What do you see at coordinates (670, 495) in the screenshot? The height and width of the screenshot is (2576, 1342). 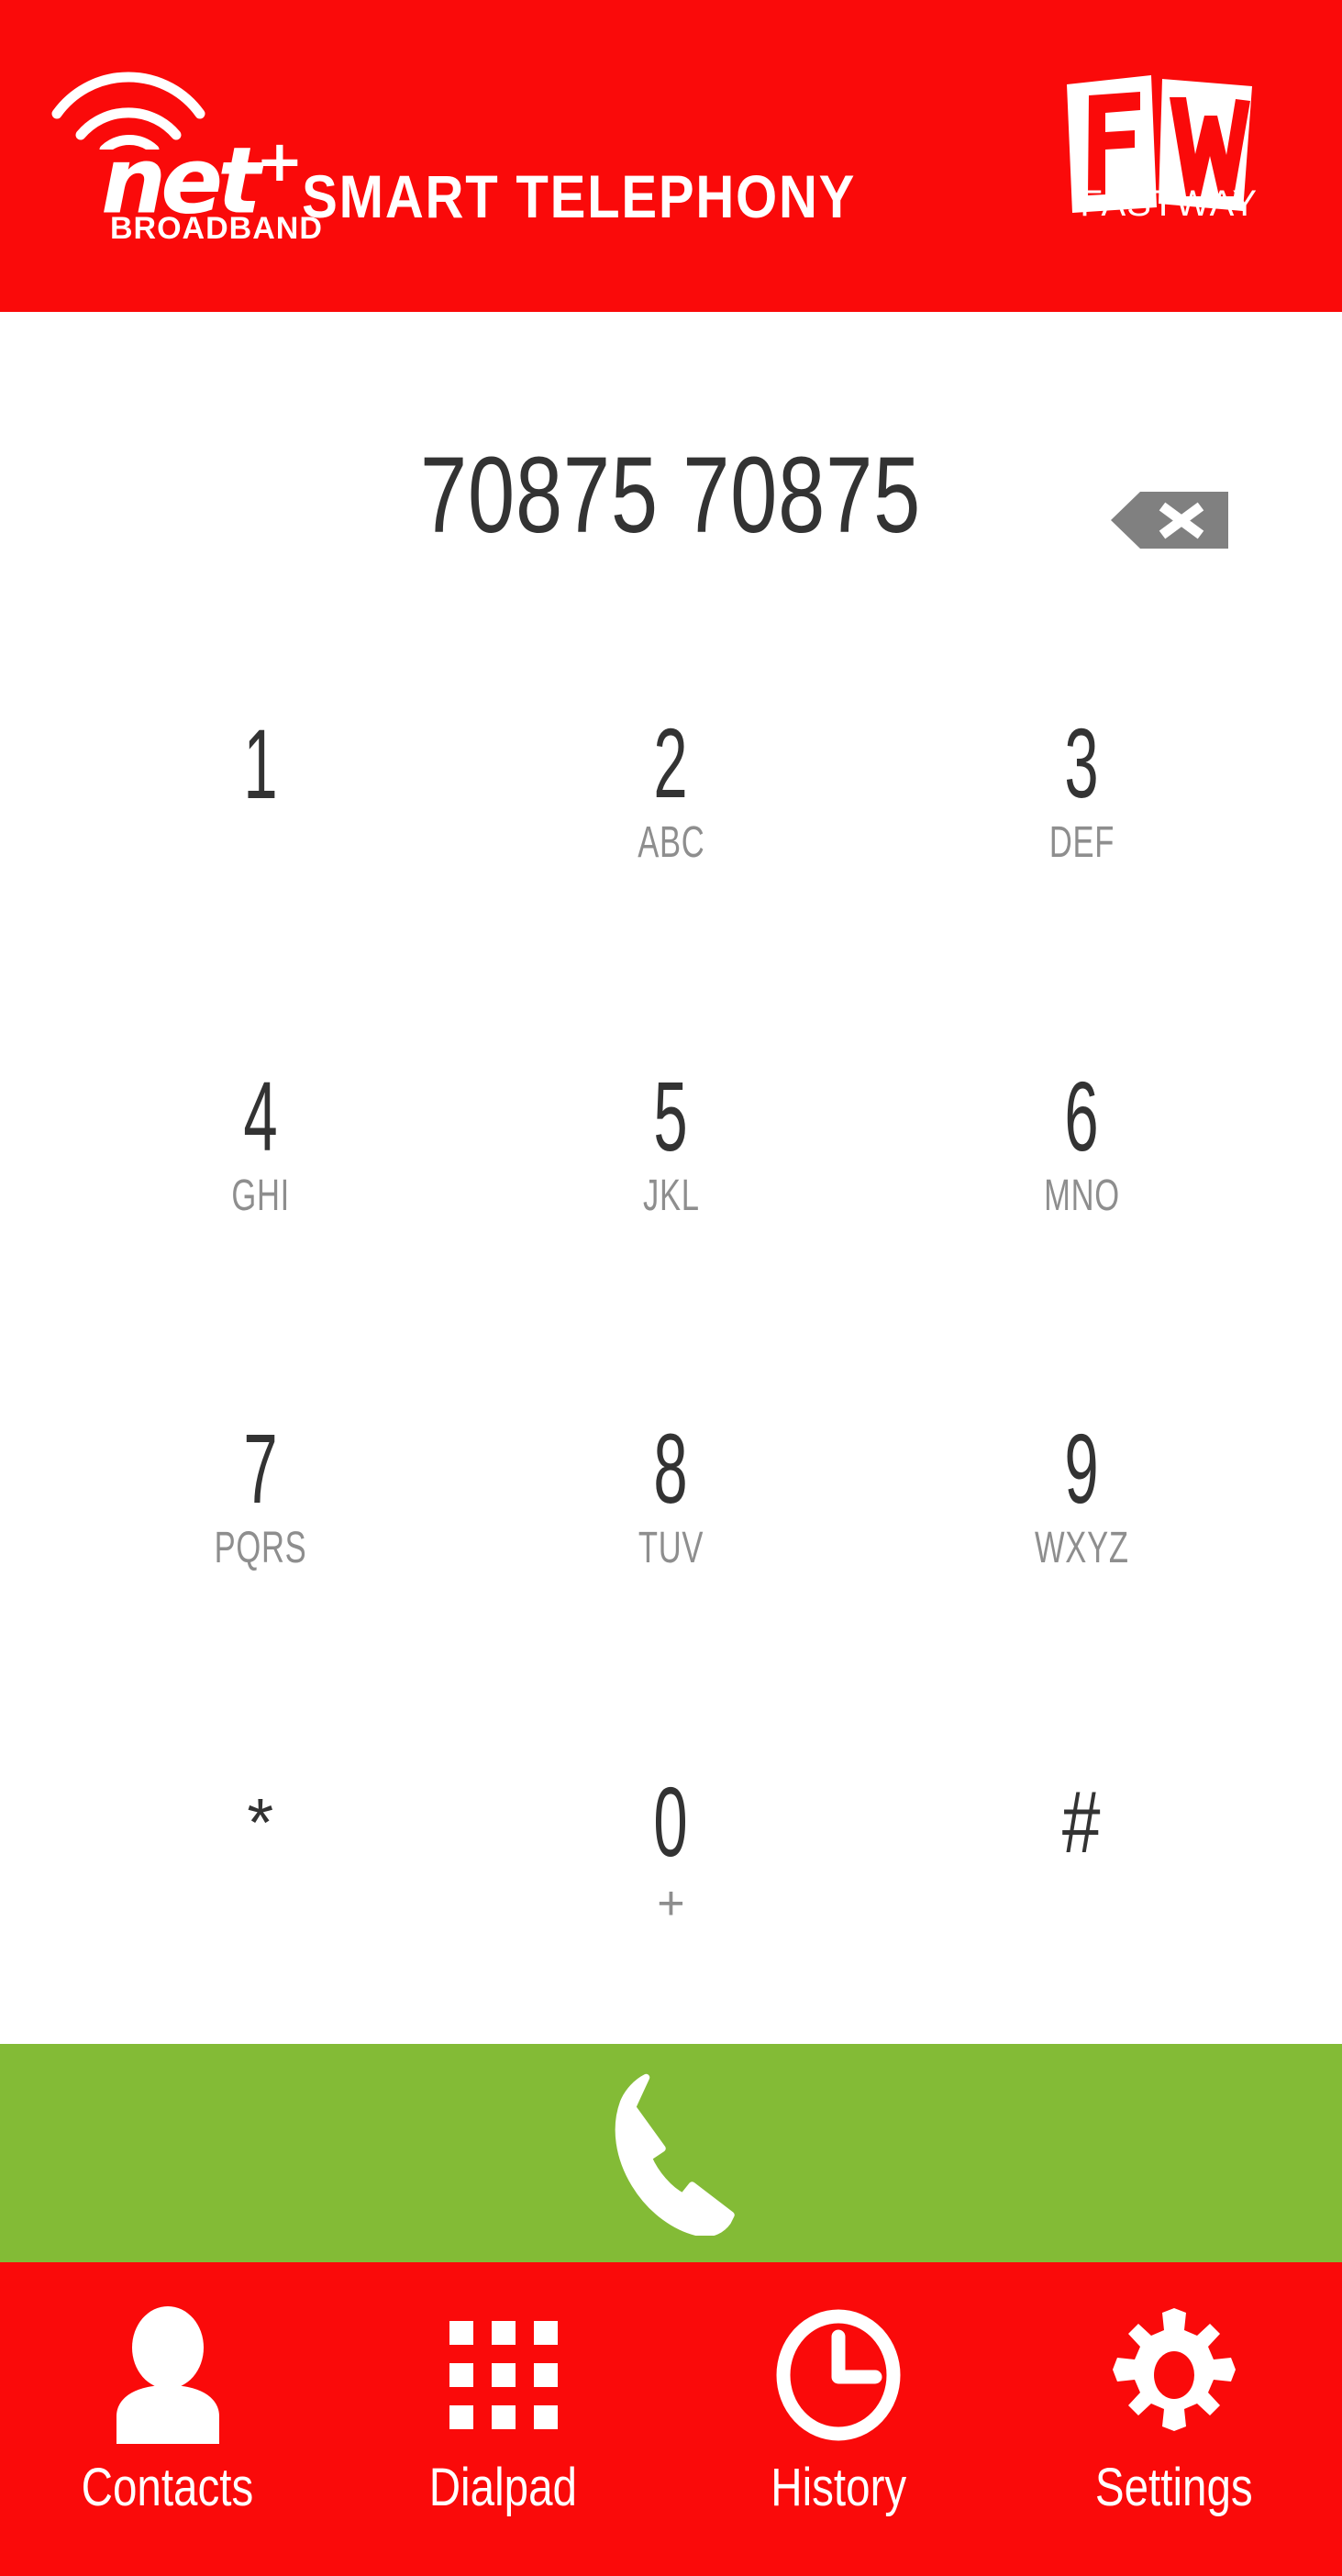 I see `dialed-number: 70875 70875` at bounding box center [670, 495].